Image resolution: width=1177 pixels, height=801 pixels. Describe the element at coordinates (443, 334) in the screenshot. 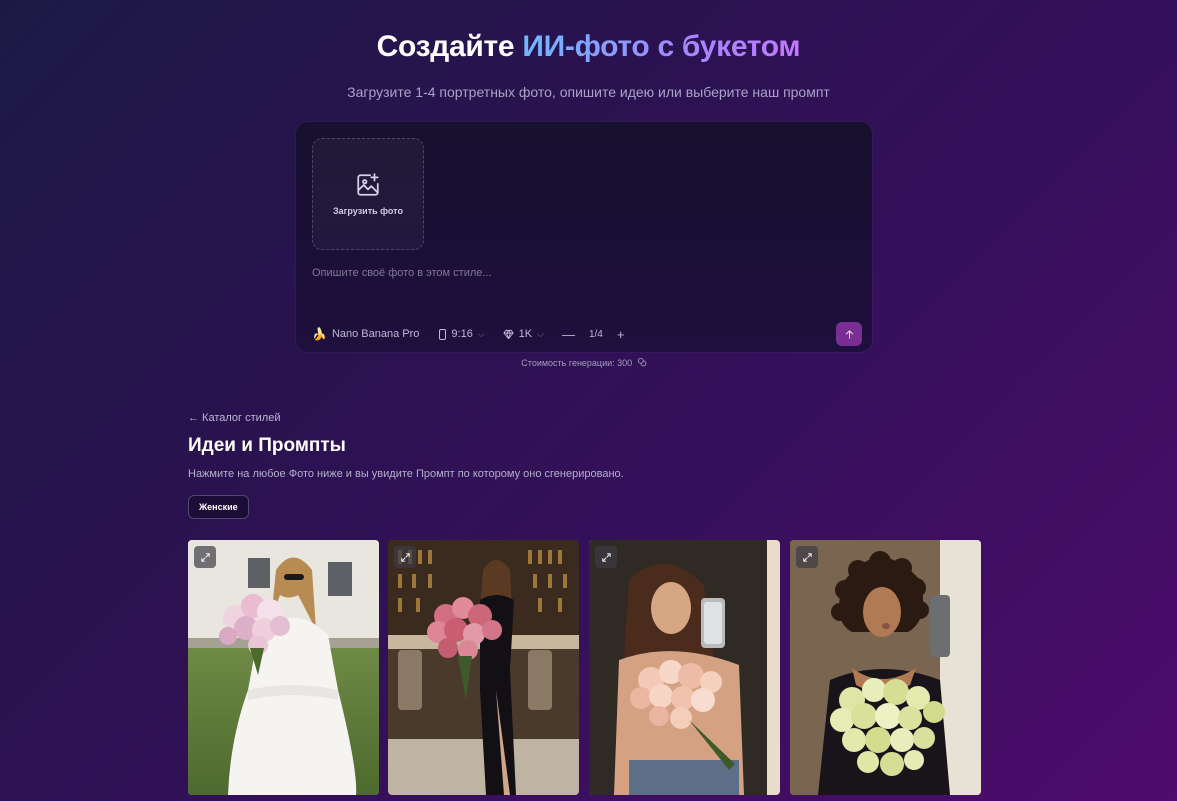

I see `phone-icon` at that location.